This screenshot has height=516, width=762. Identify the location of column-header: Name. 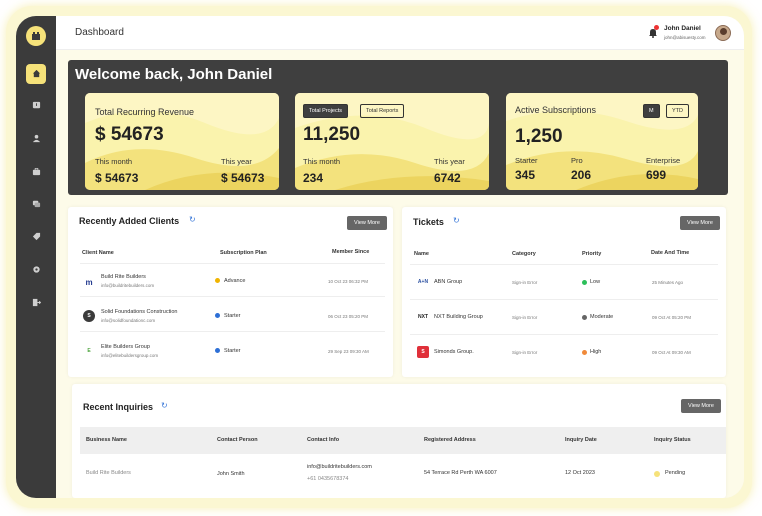
(421, 254).